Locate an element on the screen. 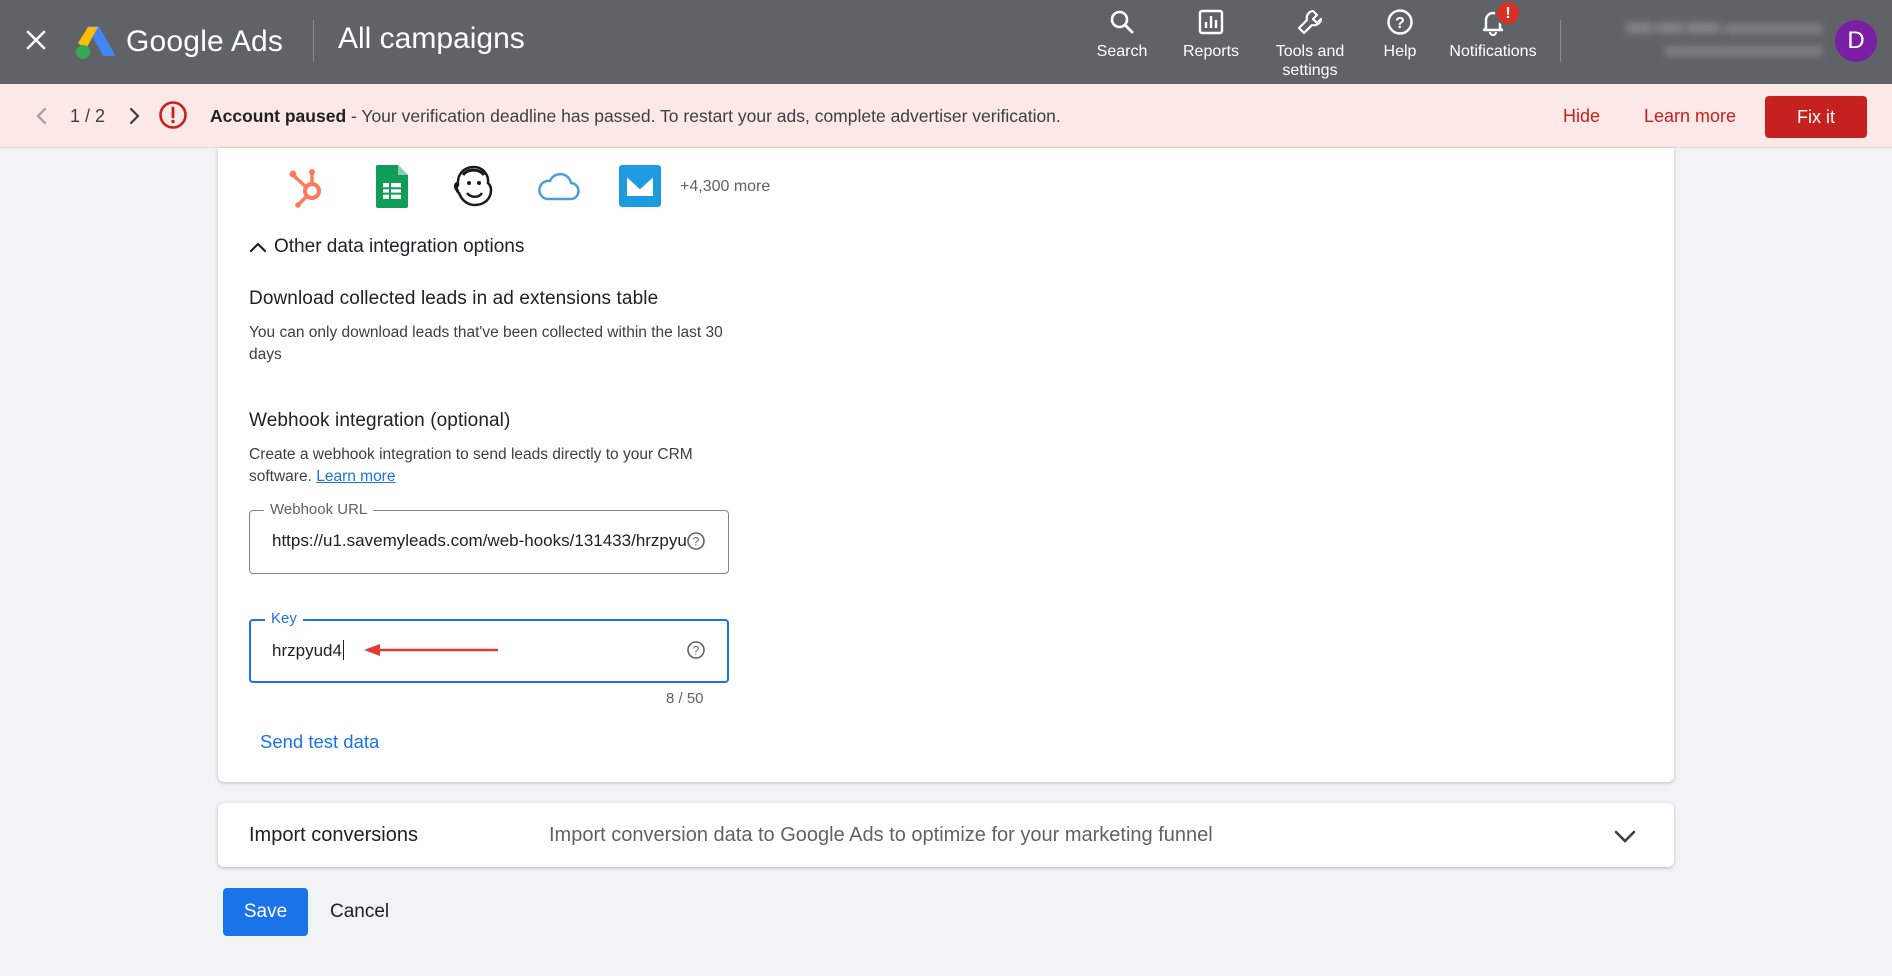 Image resolution: width=1892 pixels, height=976 pixels. reports-label: Reports is located at coordinates (1211, 51).